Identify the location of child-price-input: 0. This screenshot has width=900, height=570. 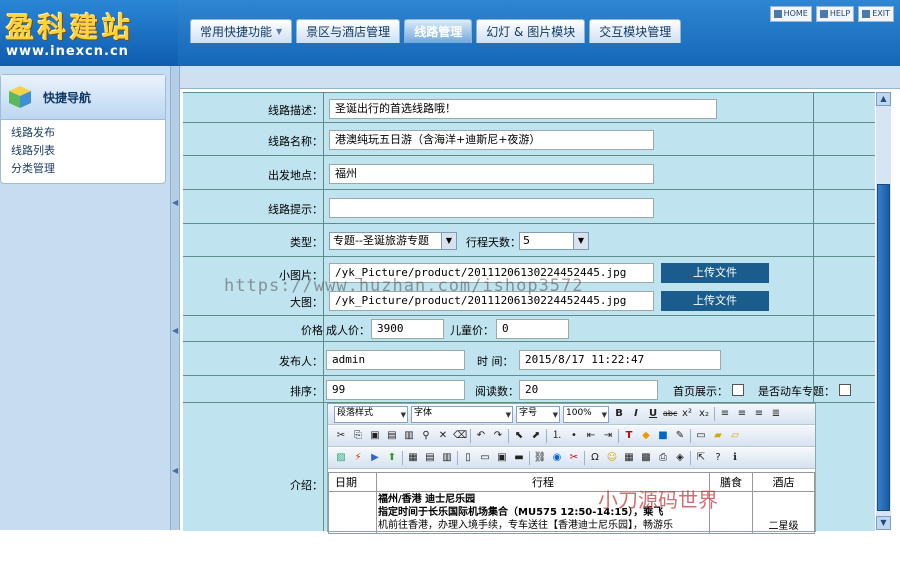
(532, 329).